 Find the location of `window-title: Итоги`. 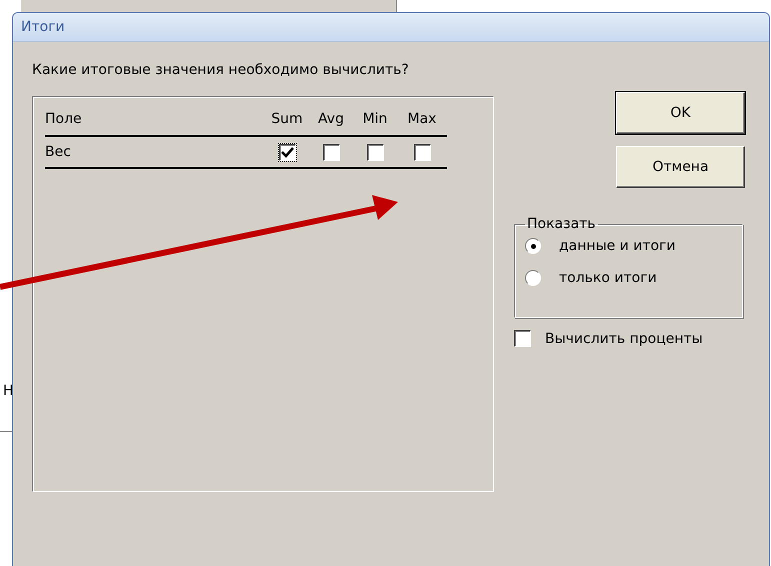

window-title: Итоги is located at coordinates (43, 27).